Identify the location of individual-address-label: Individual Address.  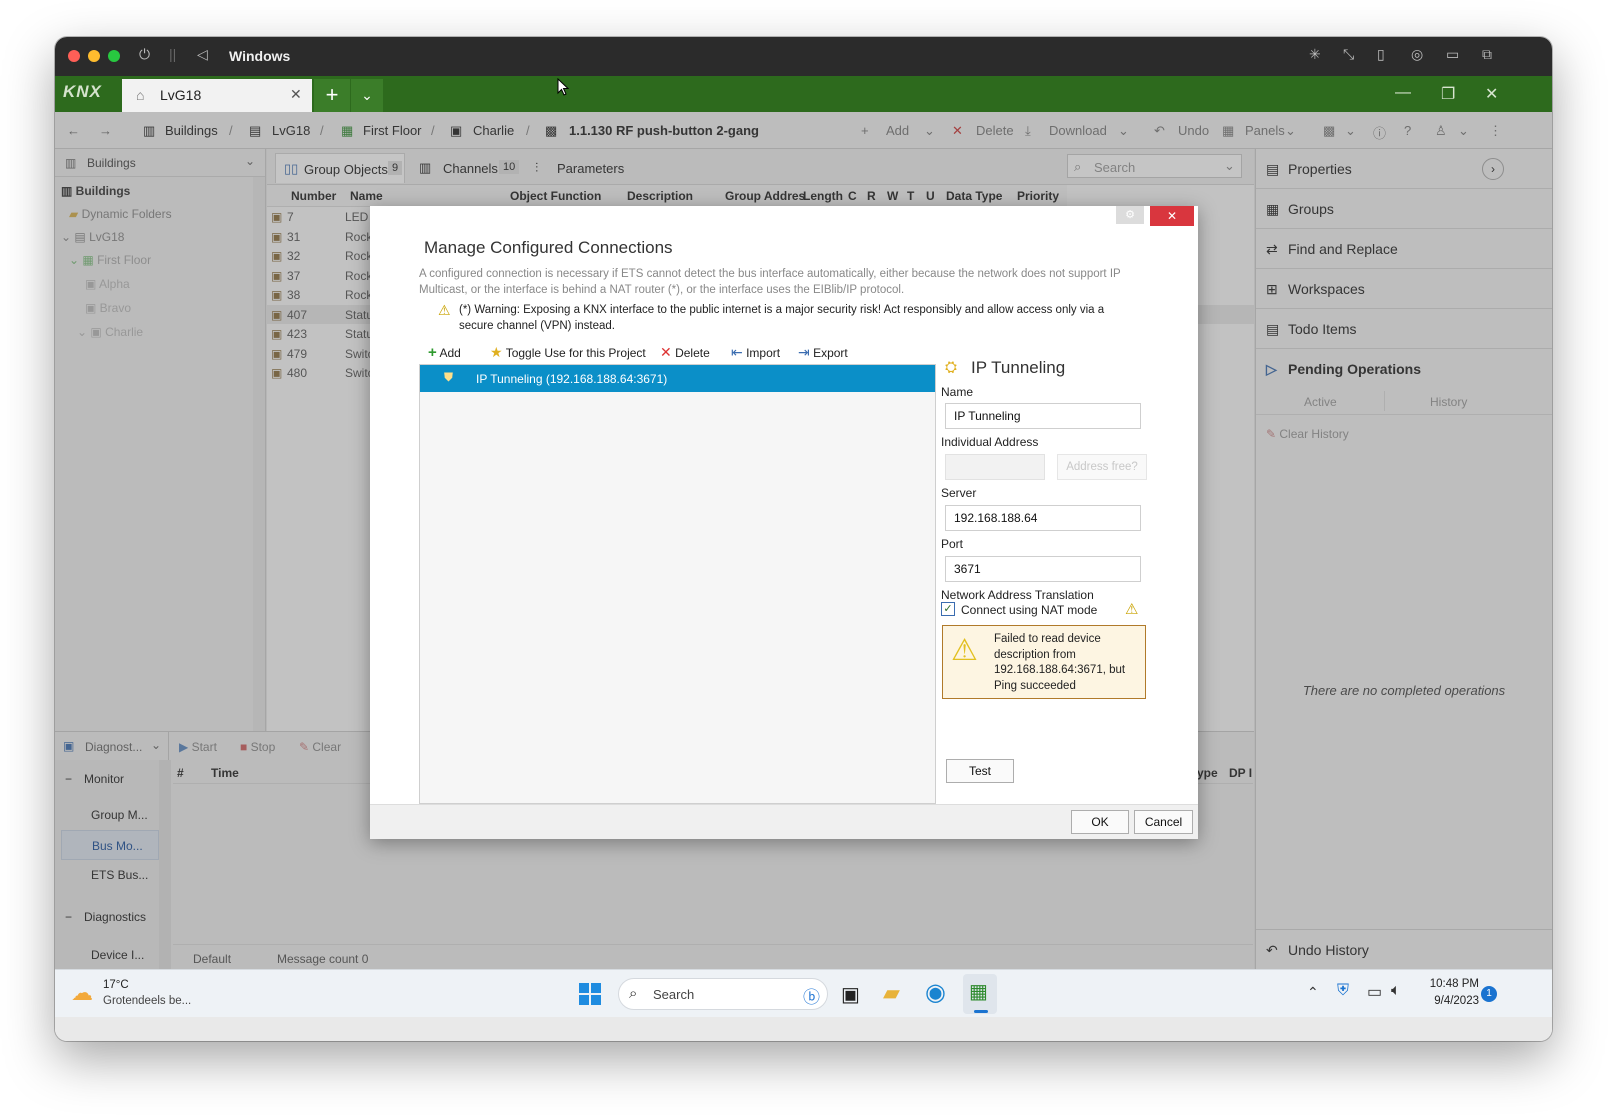
(990, 442).